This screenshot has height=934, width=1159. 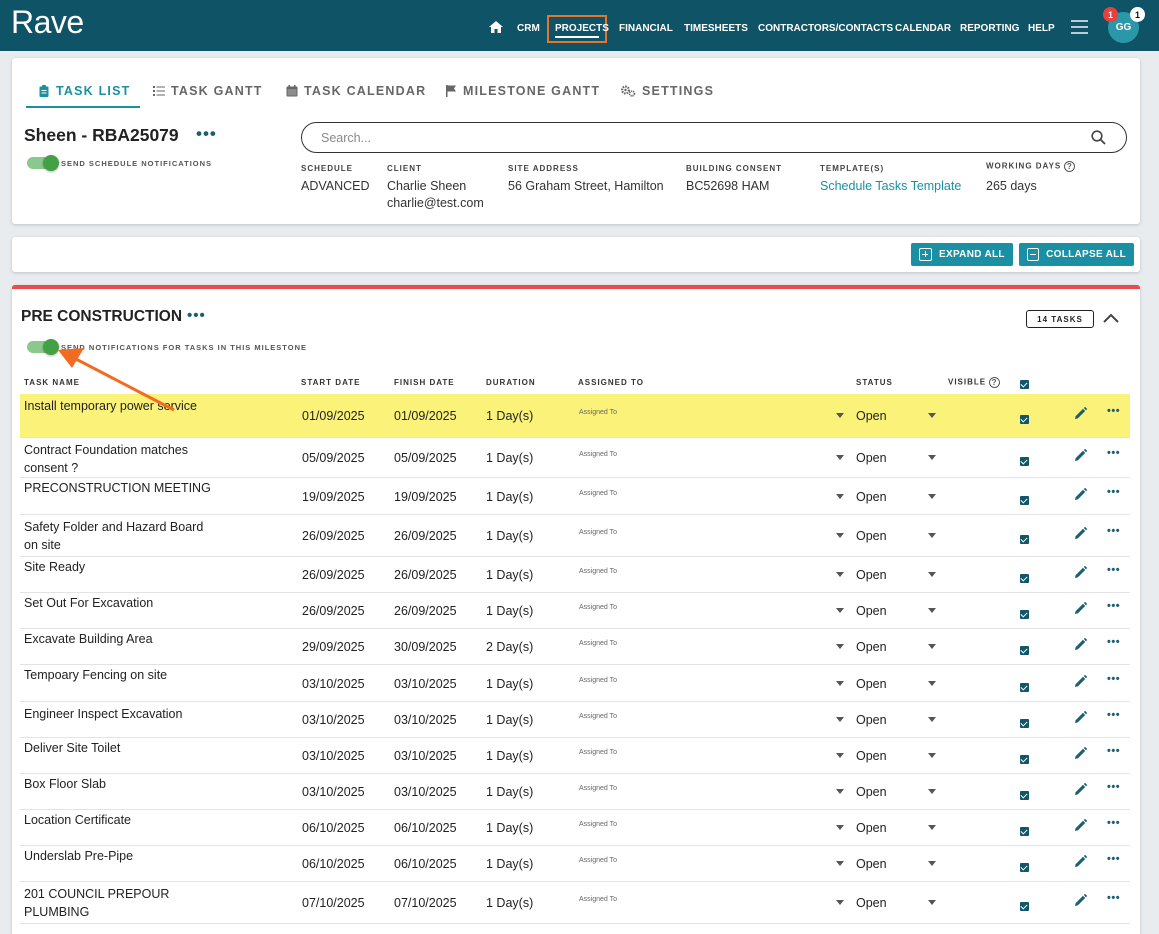 What do you see at coordinates (582, 28) in the screenshot?
I see `nav-projects: PROJECTS` at bounding box center [582, 28].